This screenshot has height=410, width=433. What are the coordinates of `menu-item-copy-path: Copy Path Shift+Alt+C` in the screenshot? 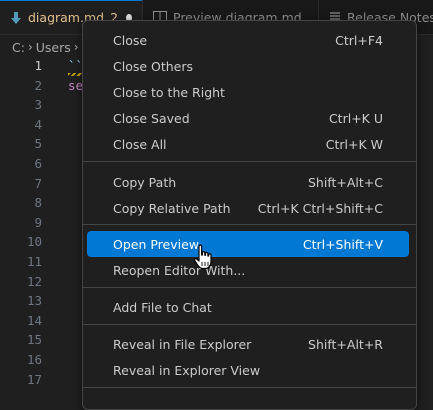 It's located at (248, 182).